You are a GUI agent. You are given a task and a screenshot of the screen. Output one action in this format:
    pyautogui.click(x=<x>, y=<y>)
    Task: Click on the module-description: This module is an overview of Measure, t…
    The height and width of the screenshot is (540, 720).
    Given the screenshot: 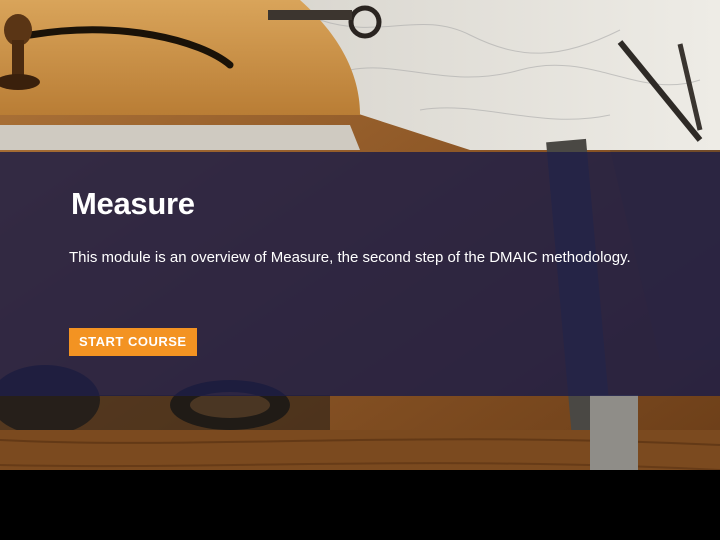 What is the action you would take?
    pyautogui.click(x=350, y=257)
    